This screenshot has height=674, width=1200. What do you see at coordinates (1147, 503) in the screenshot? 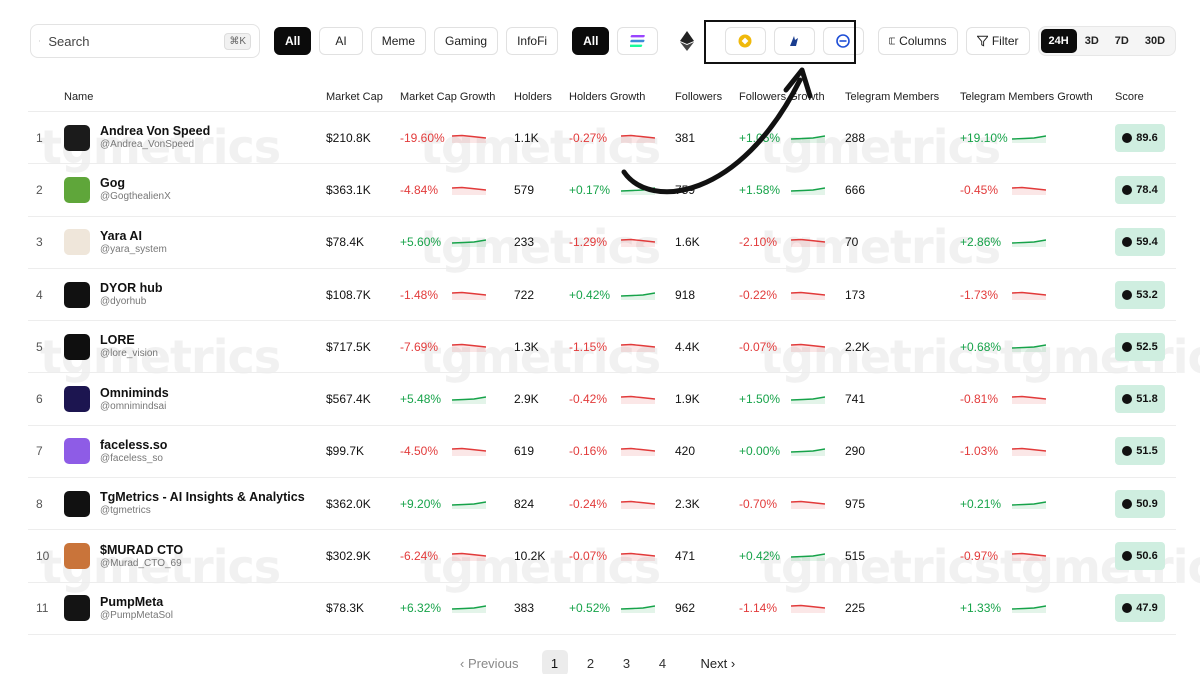
I see `score-value: 50.9` at bounding box center [1147, 503].